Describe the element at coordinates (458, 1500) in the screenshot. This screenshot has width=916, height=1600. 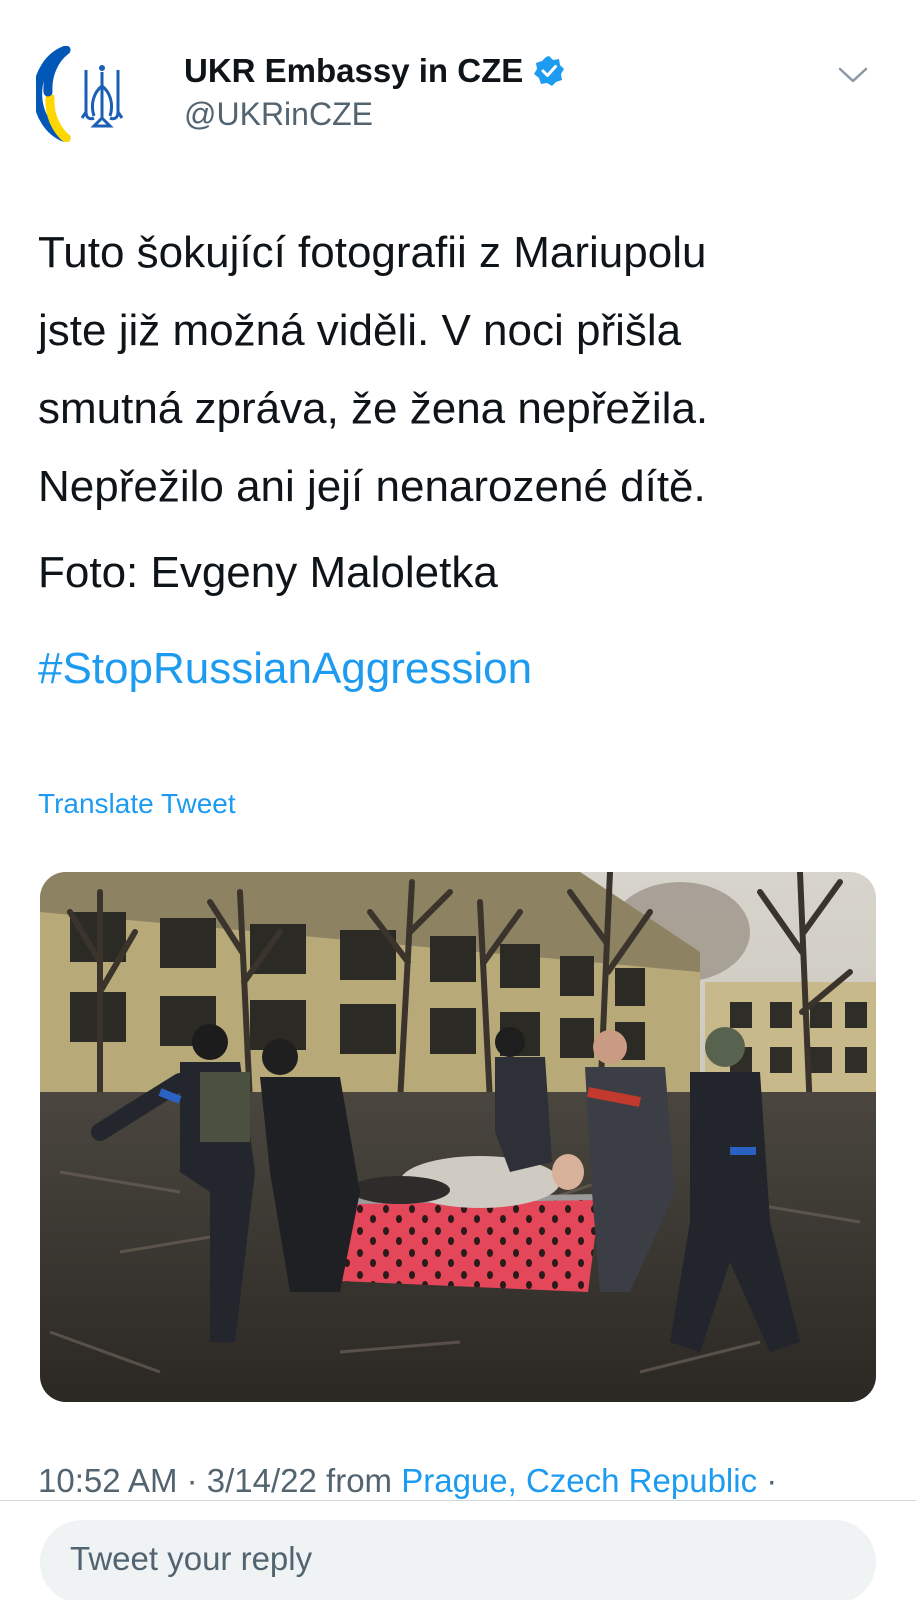
I see `divider` at that location.